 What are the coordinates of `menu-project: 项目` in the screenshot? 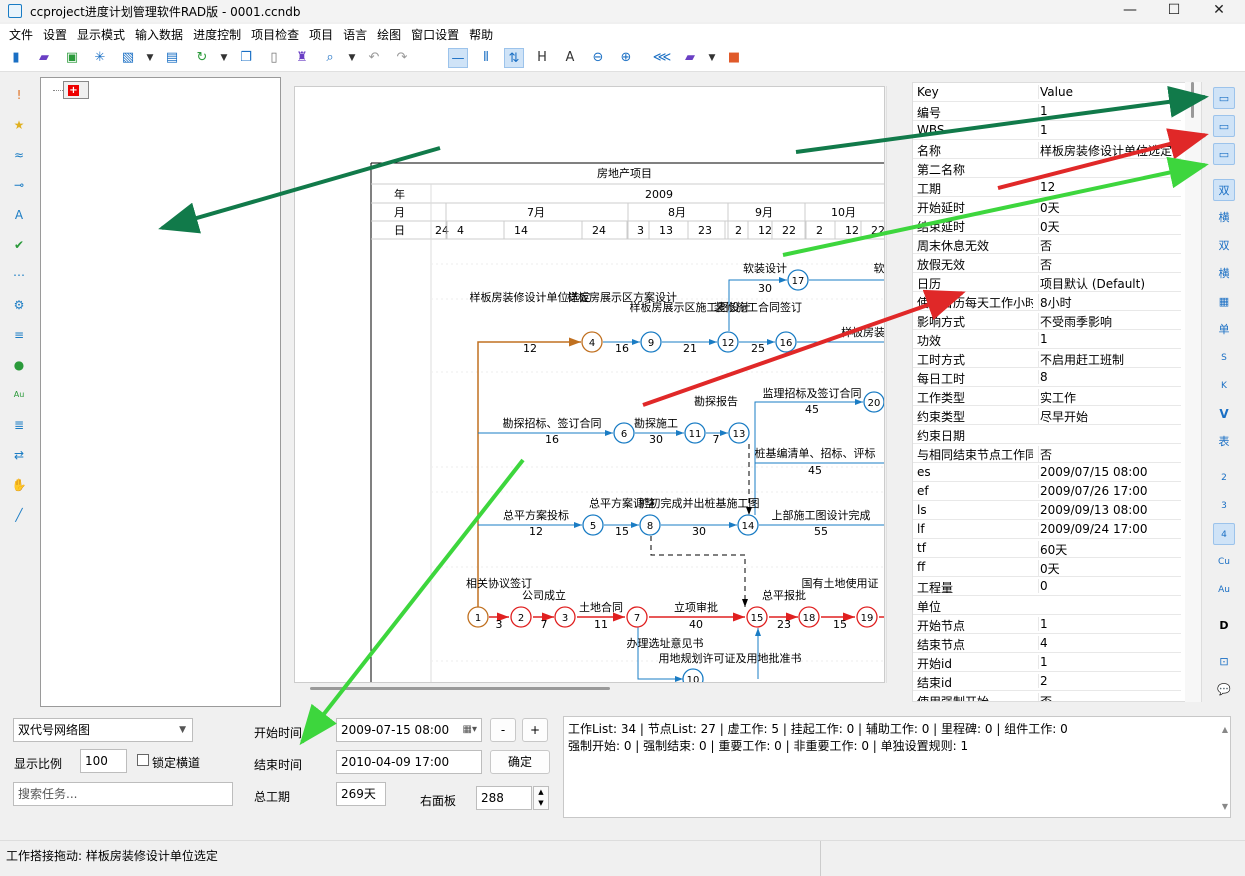 It's located at (321, 34).